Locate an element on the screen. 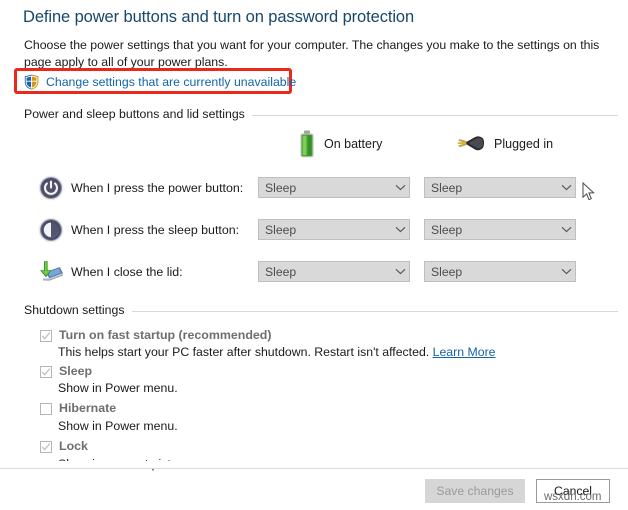  checkbox-row-hibernate: Hibernate is located at coordinates (78, 408).